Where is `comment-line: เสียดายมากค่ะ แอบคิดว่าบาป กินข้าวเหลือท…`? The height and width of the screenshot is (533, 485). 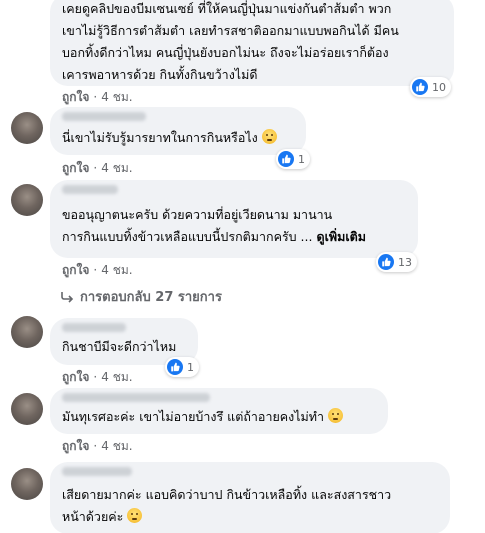
comment-line: เสียดายมากค่ะ แอบคิดว่าบาป กินข้าวเหลือท… is located at coordinates (227, 494).